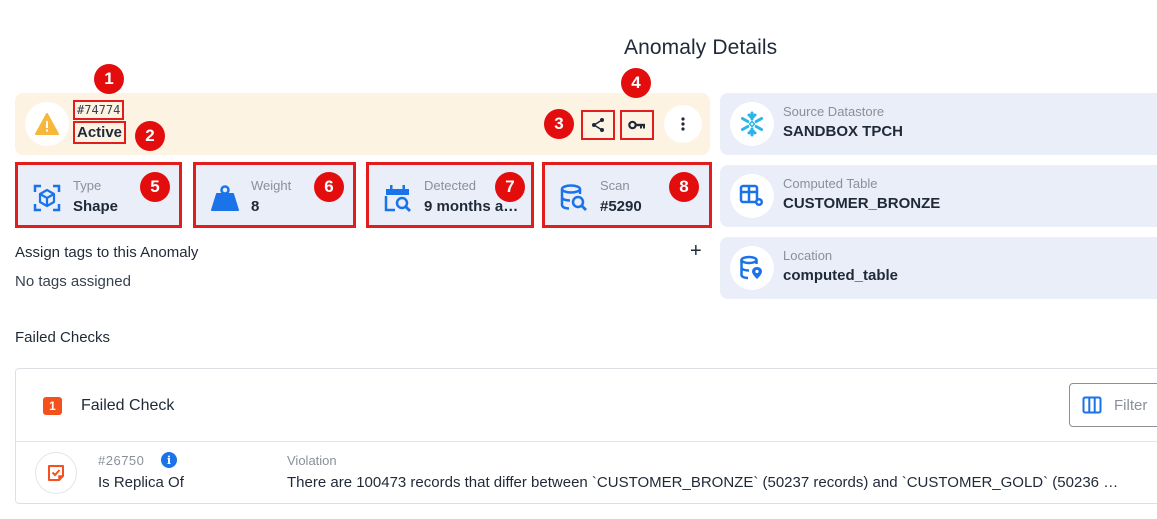 This screenshot has width=1157, height=519. What do you see at coordinates (684, 187) in the screenshot?
I see `annotation-badge-8: 8` at bounding box center [684, 187].